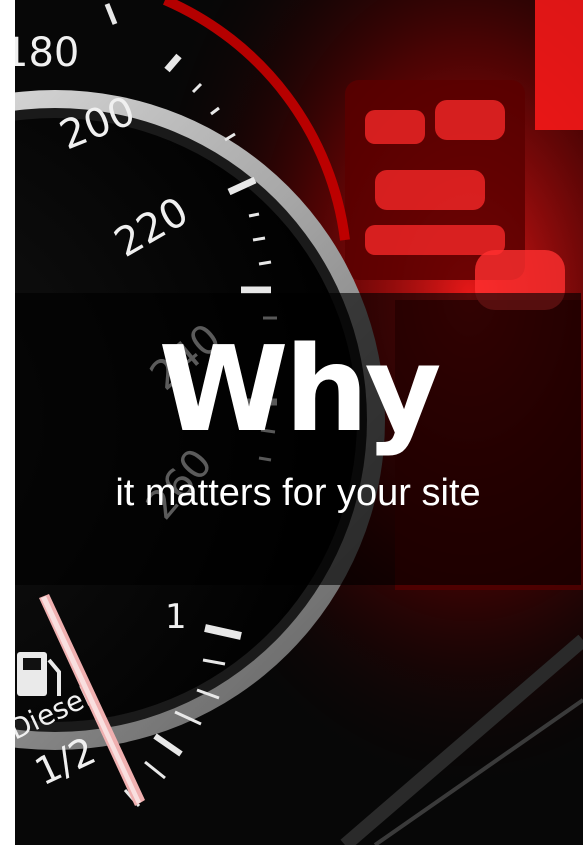 This screenshot has height=845, width=583. What do you see at coordinates (176, 617) in the screenshot?
I see `fuel-full-label: 1` at bounding box center [176, 617].